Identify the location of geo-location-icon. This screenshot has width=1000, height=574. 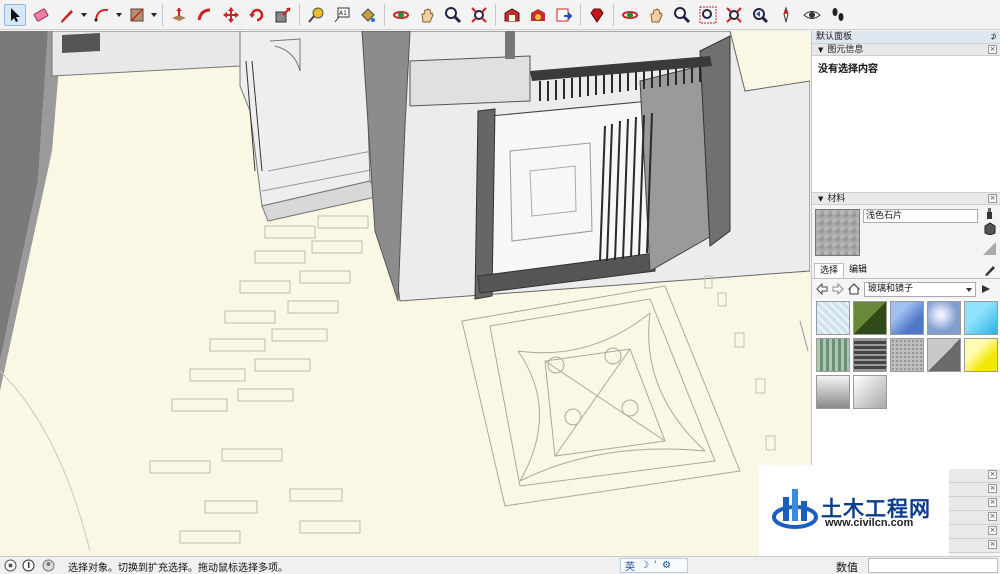
(10, 565).